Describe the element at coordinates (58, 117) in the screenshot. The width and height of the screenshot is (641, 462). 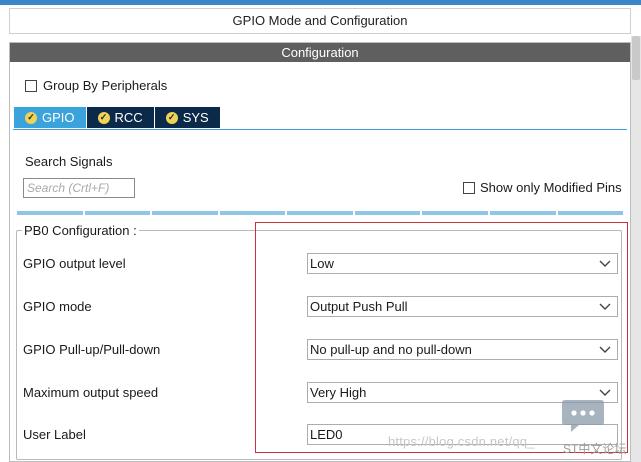
I see `tab-label: GPIO` at that location.